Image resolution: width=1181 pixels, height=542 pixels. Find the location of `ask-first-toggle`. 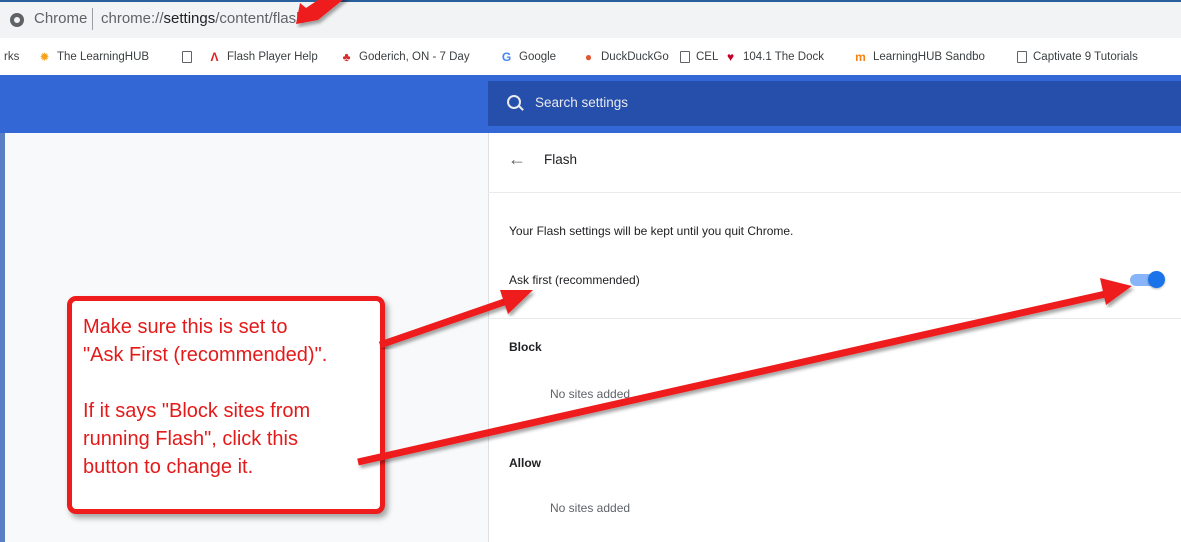

ask-first-toggle is located at coordinates (1147, 279).